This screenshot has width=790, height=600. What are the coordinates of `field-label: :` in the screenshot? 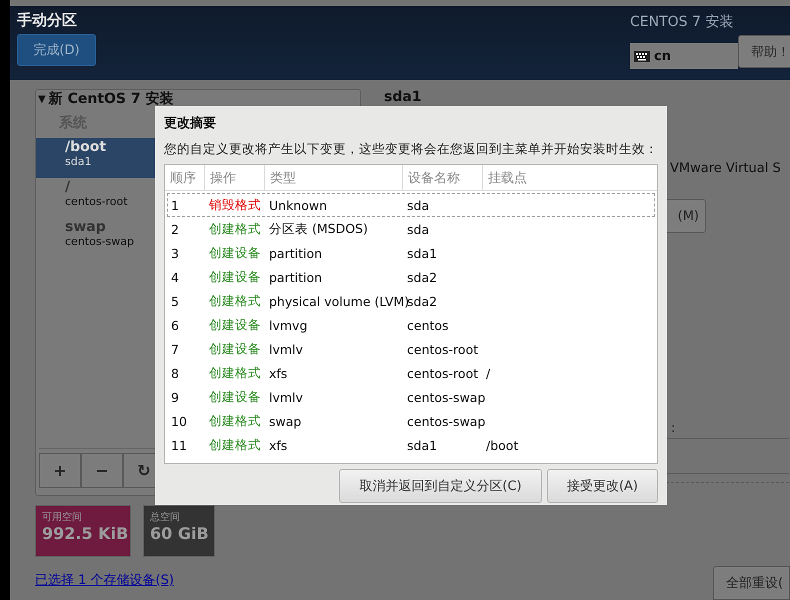 It's located at (673, 428).